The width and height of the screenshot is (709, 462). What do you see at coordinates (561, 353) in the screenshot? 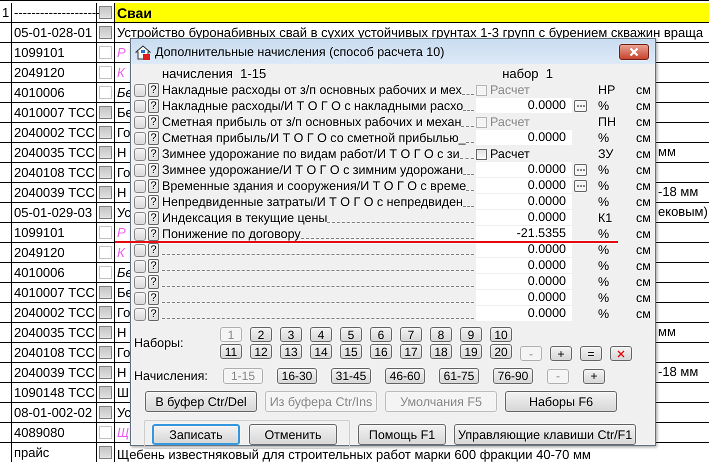
I see `set-action-button: +` at bounding box center [561, 353].